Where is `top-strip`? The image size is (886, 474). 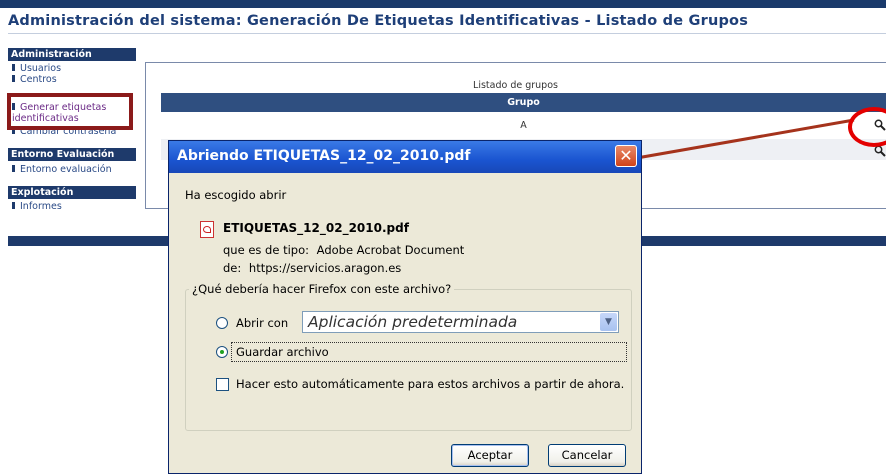
top-strip is located at coordinates (443, 4).